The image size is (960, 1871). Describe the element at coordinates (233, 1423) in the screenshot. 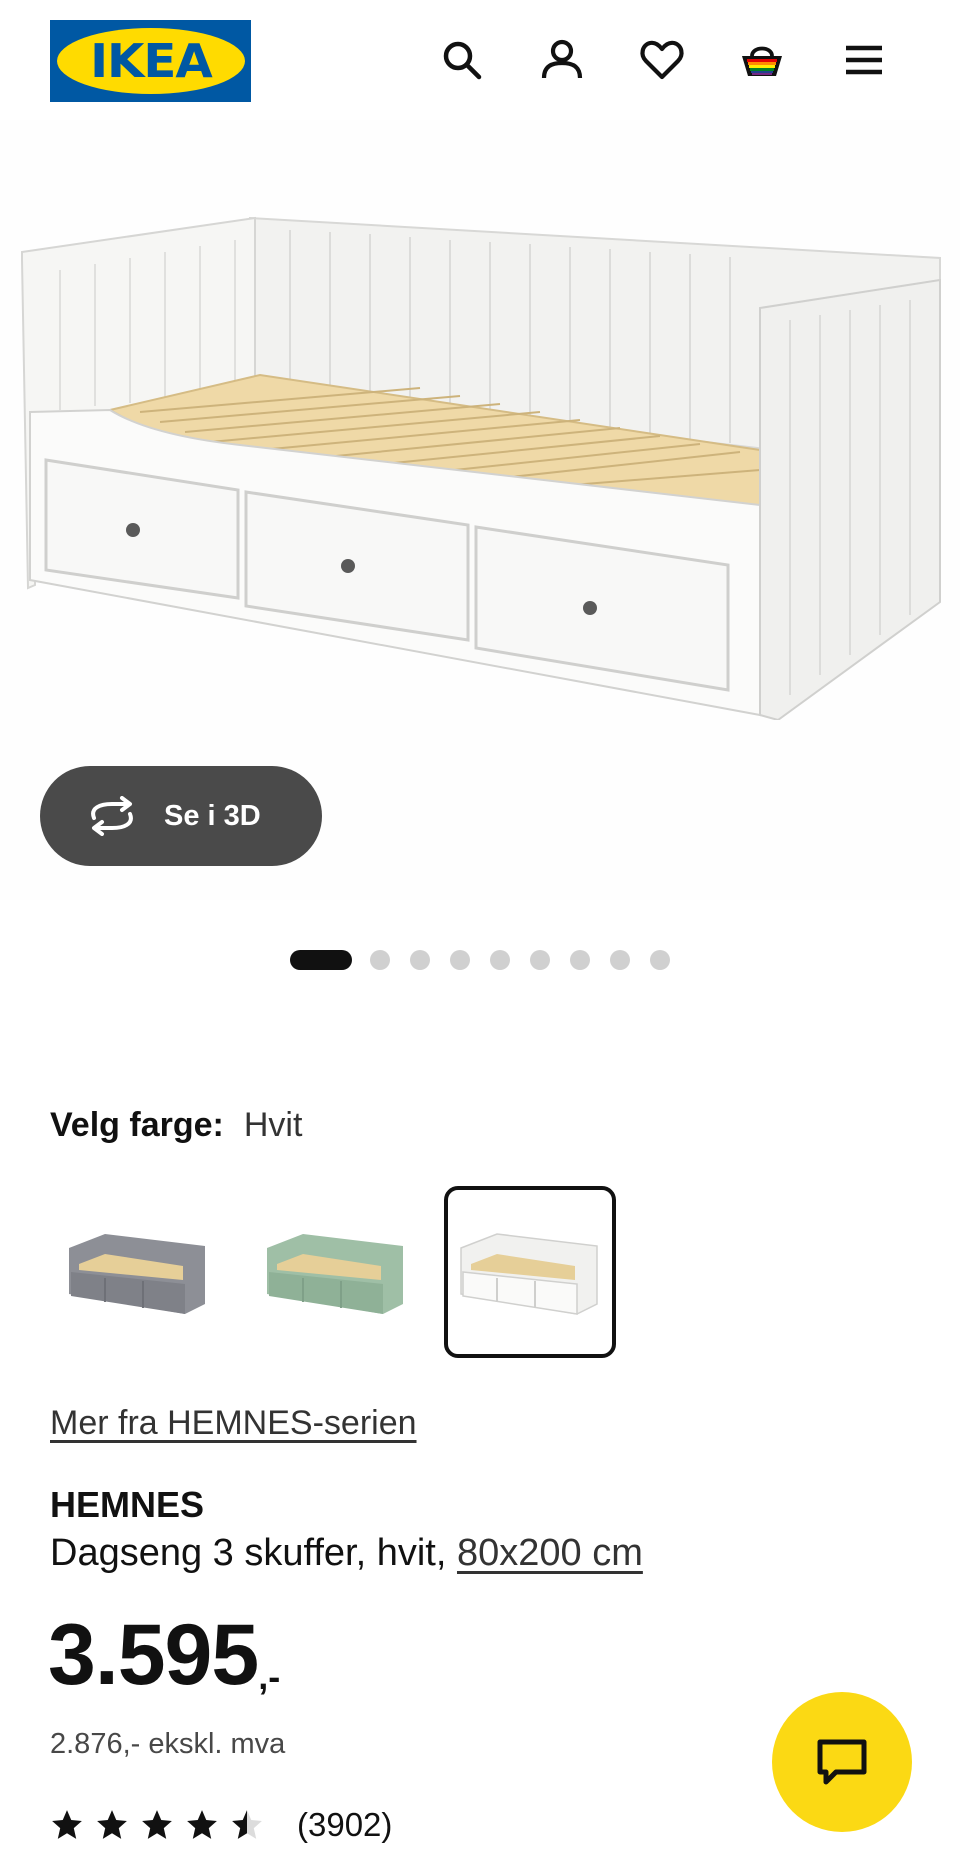

I see `series-link: Mer fra HEMNES-serien` at that location.